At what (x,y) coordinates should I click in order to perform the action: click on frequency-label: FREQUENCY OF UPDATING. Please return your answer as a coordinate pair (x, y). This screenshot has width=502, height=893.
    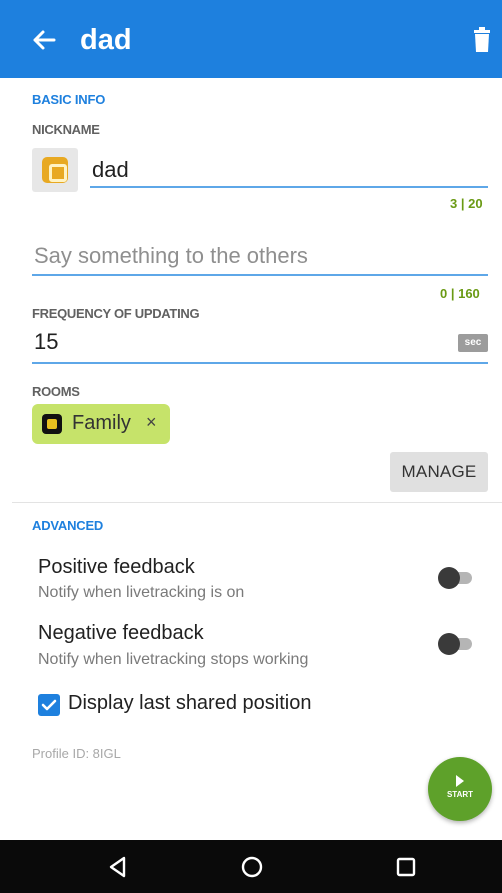
    Looking at the image, I should click on (116, 313).